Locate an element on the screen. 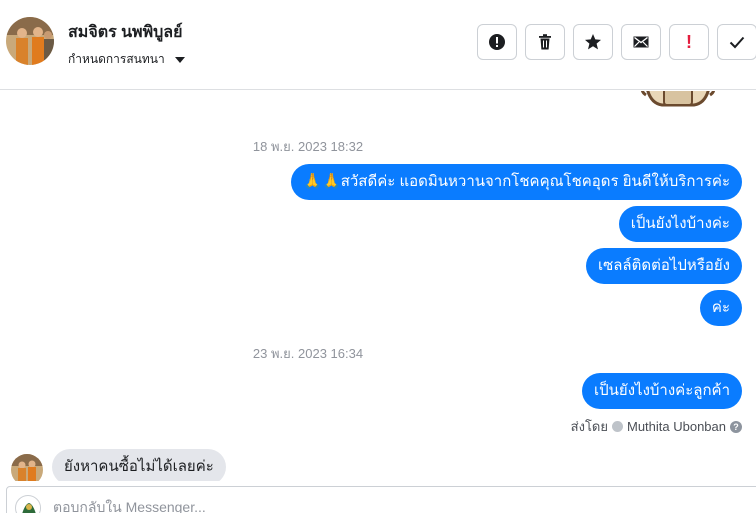  message-timestamp: 23 พ.ย. 2023 16:34 is located at coordinates (308, 353).